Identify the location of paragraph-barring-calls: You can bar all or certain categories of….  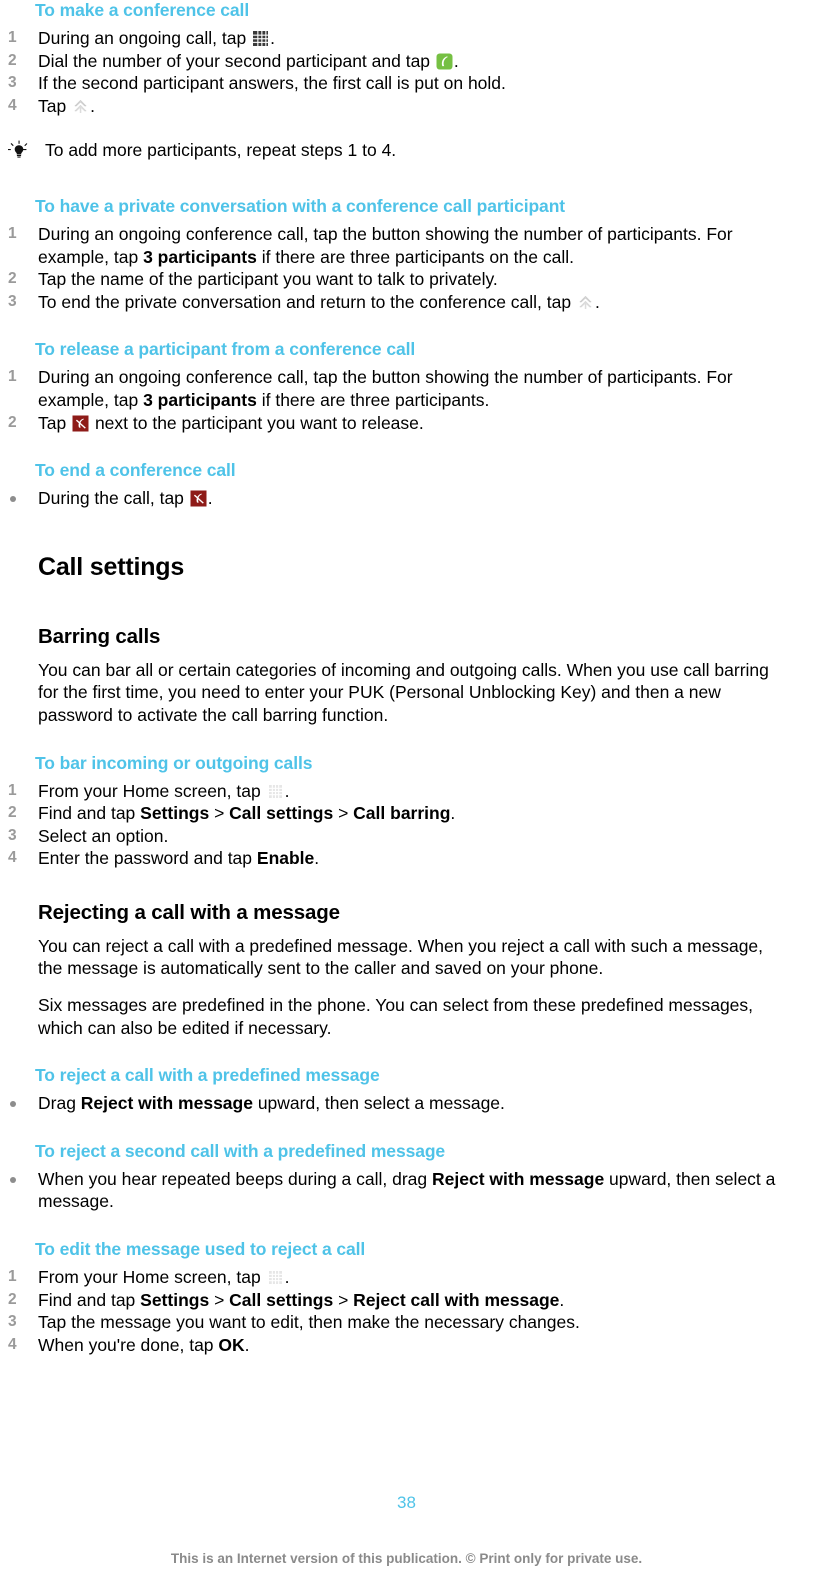
(403, 692).